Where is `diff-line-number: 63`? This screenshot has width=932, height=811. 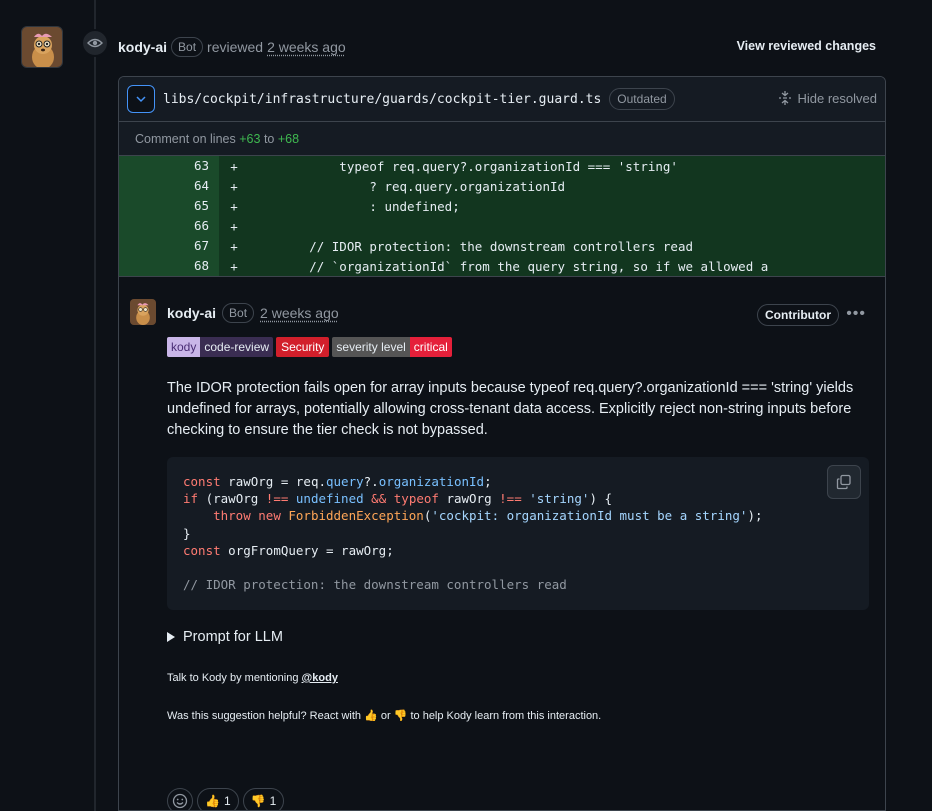
diff-line-number: 63 is located at coordinates (169, 166).